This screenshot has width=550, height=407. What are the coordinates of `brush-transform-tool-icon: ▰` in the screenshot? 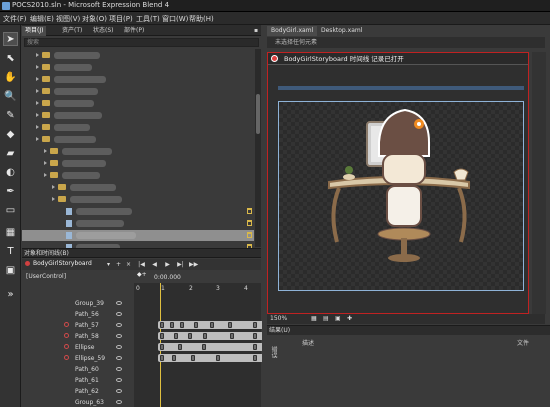 It's located at (10, 153).